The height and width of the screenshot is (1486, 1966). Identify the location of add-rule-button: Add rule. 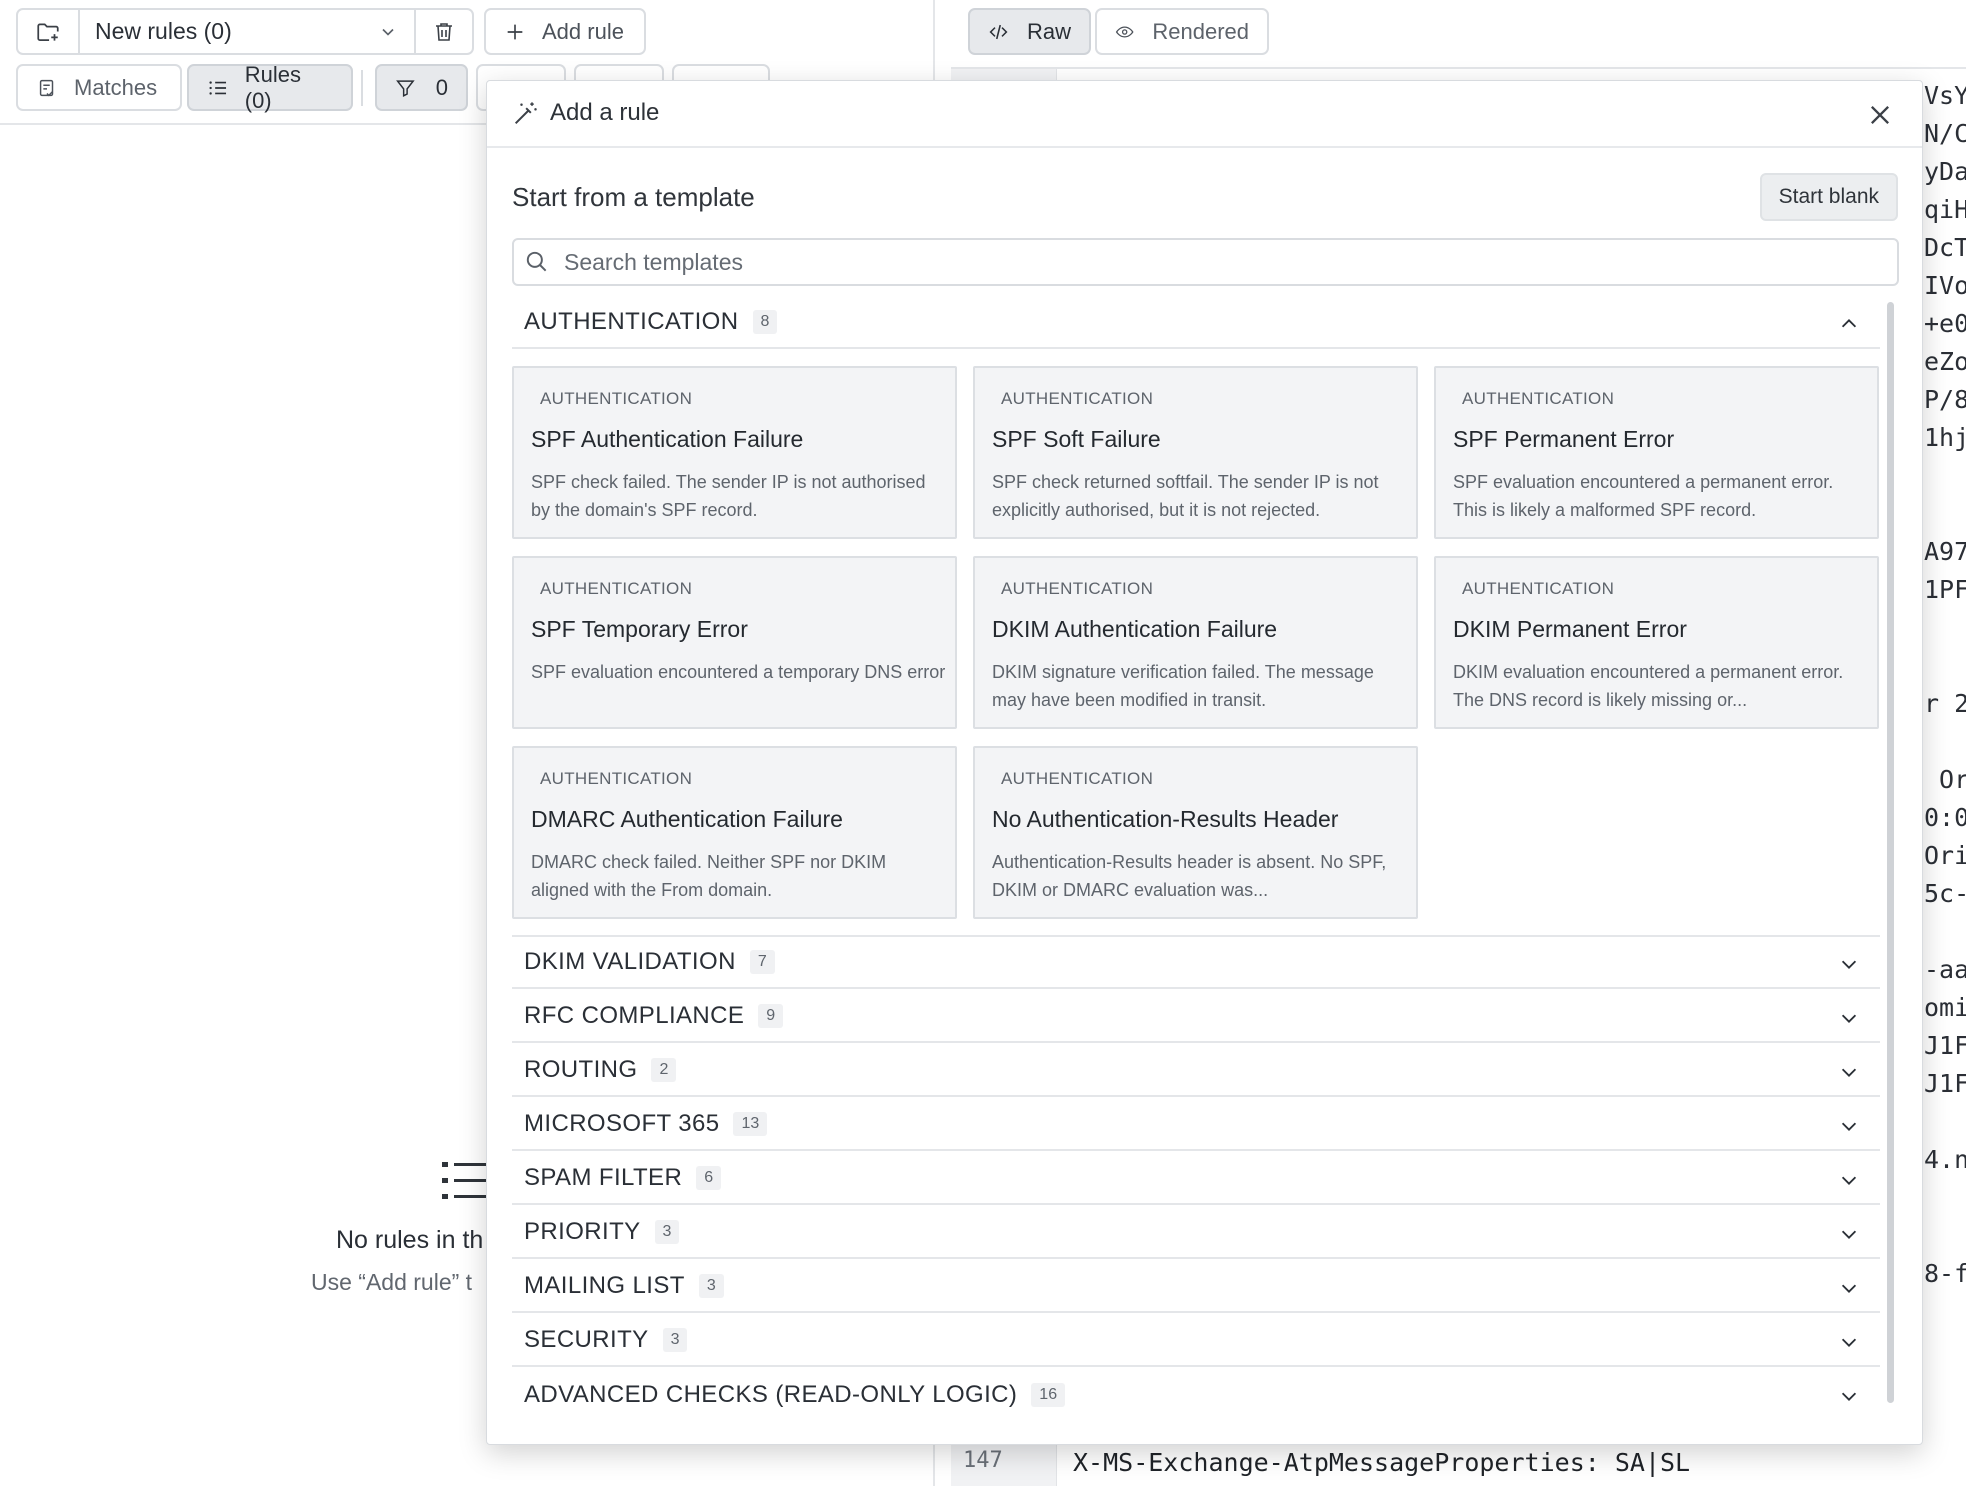
(565, 31).